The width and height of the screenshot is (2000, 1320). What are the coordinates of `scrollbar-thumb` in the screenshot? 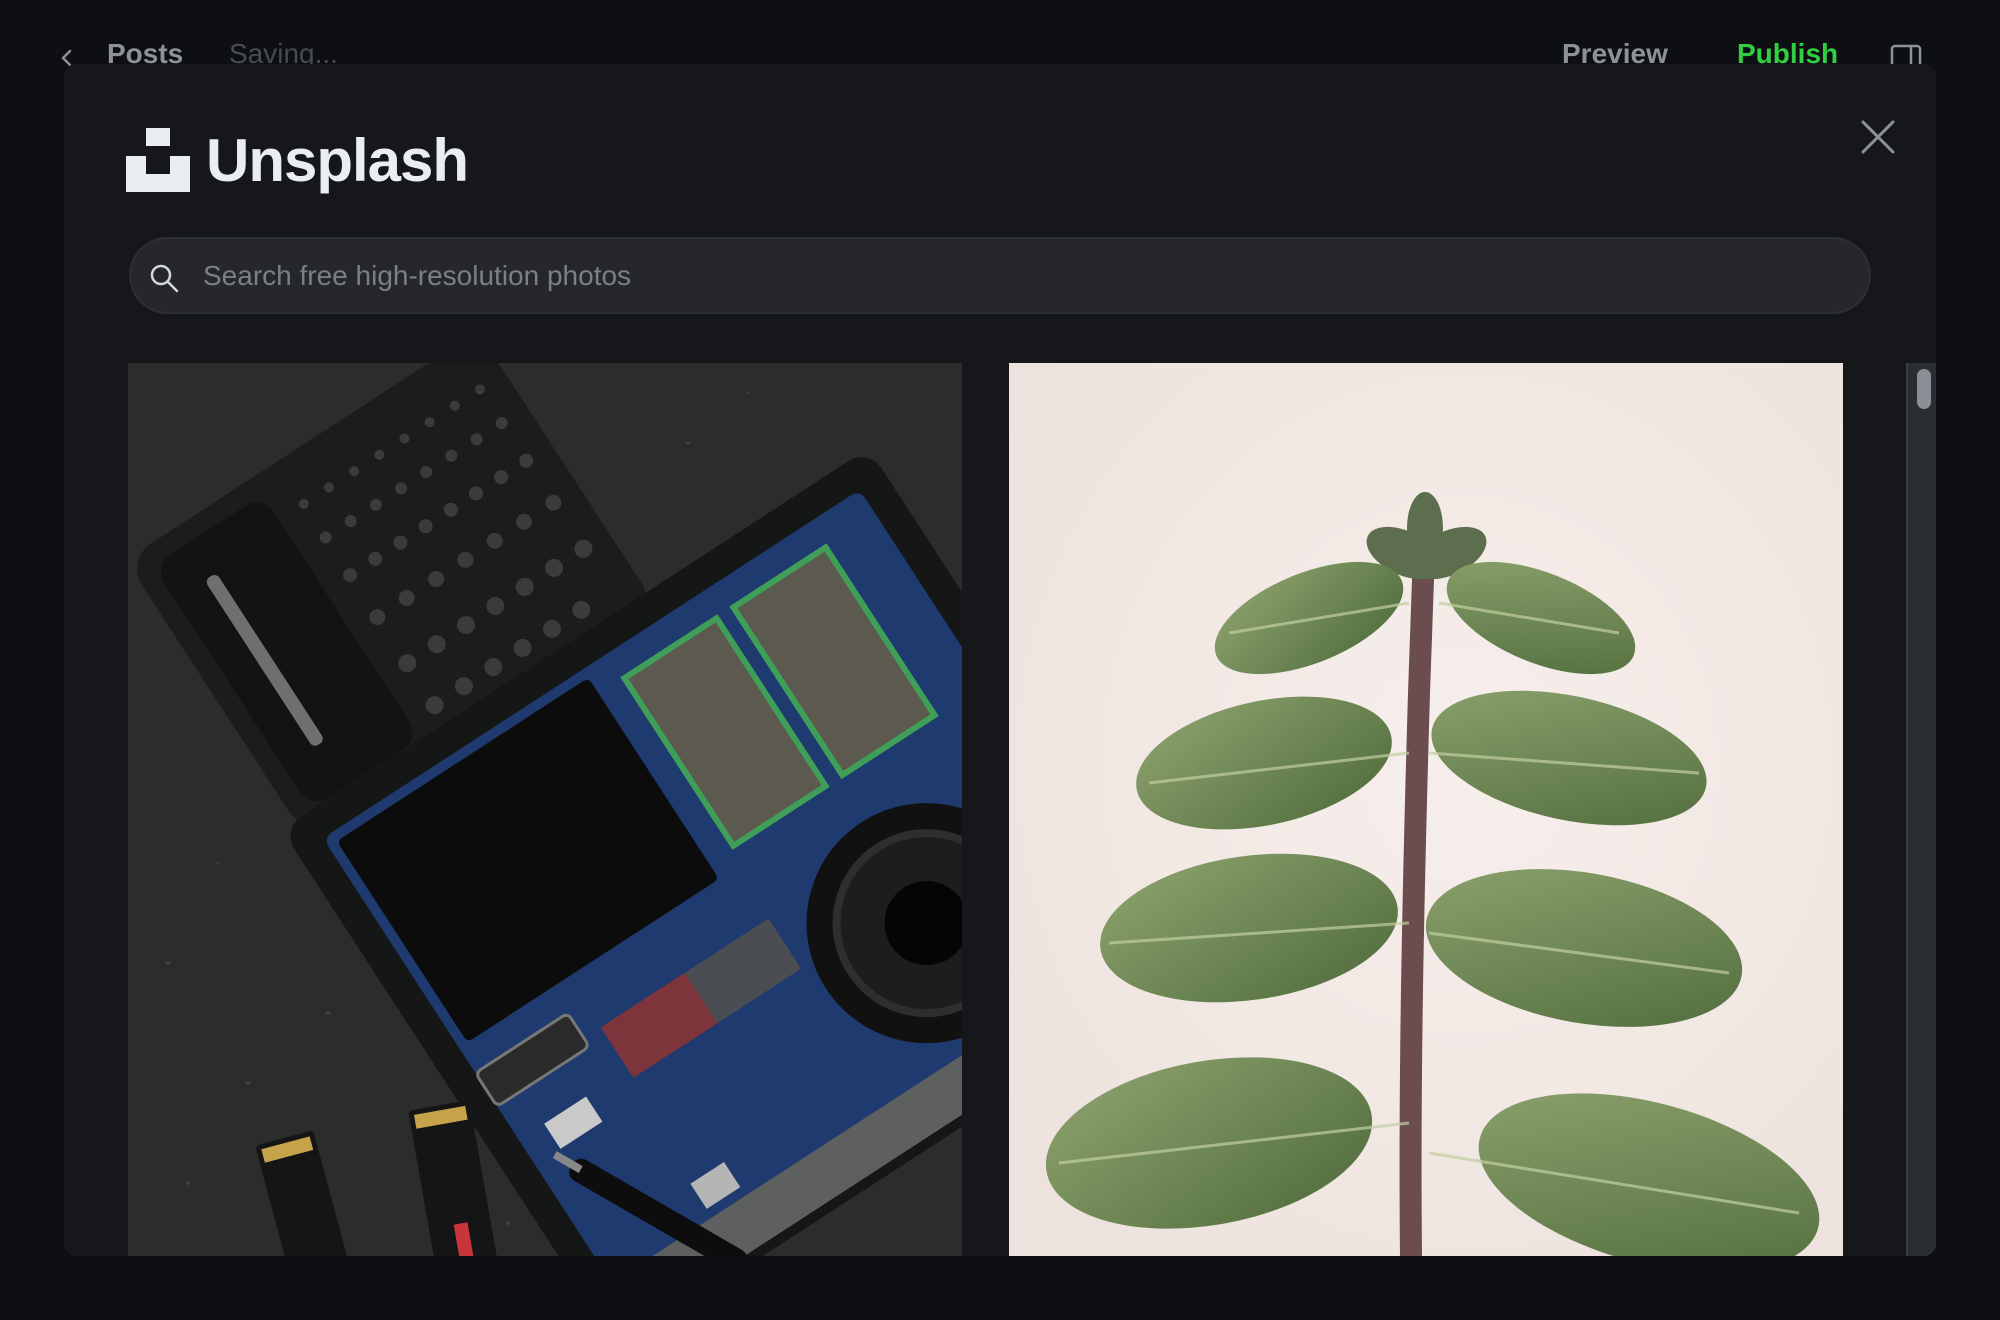 It's located at (1924, 389).